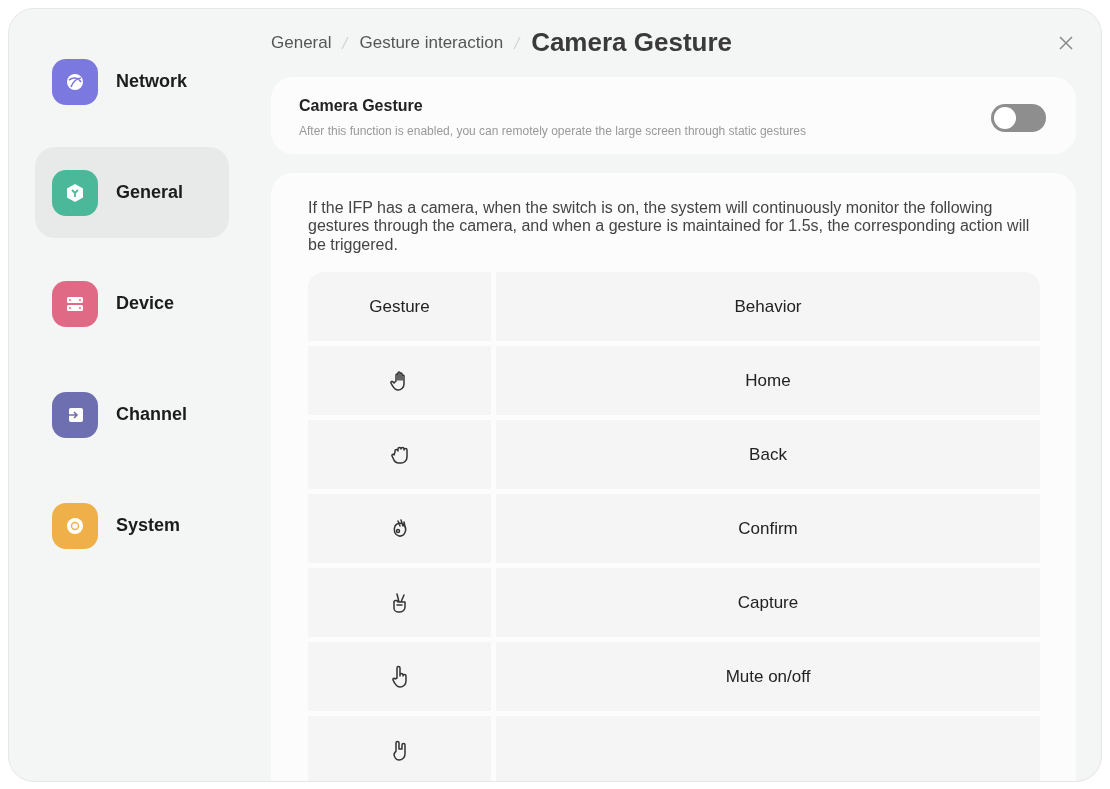 This screenshot has height=789, width=1110. I want to click on breadcrumb-link: Gesture interaction, so click(431, 42).